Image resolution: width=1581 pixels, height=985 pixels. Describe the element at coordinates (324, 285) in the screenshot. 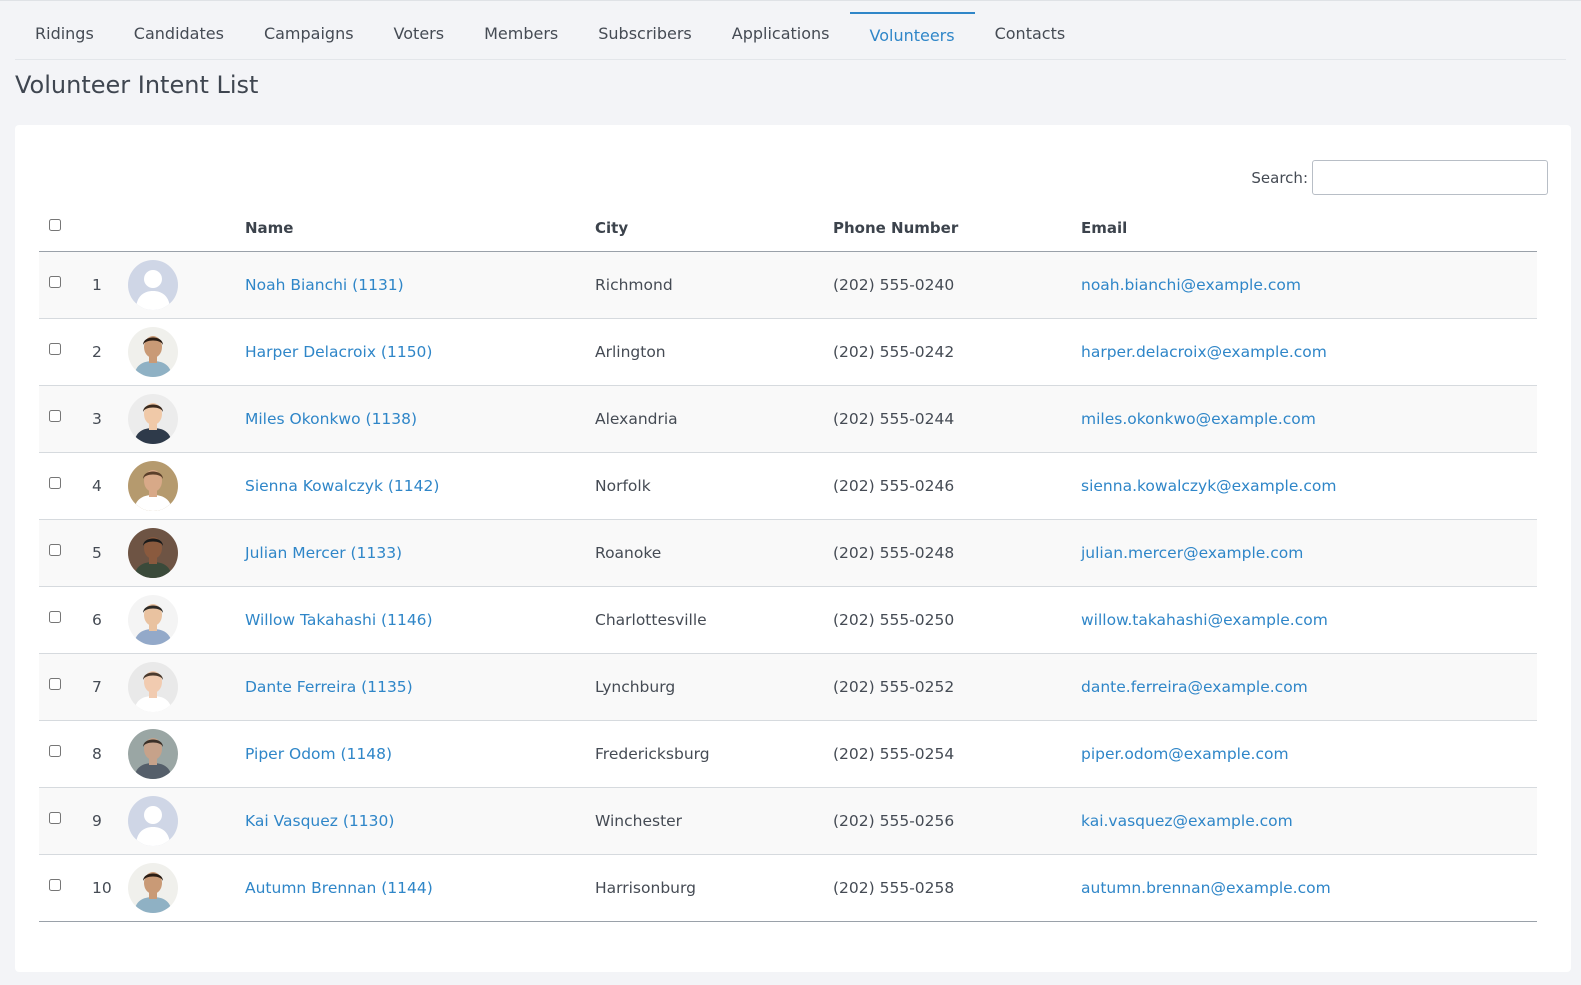

I see `volunteer-name-link: Noah Bianchi (1131)` at that location.